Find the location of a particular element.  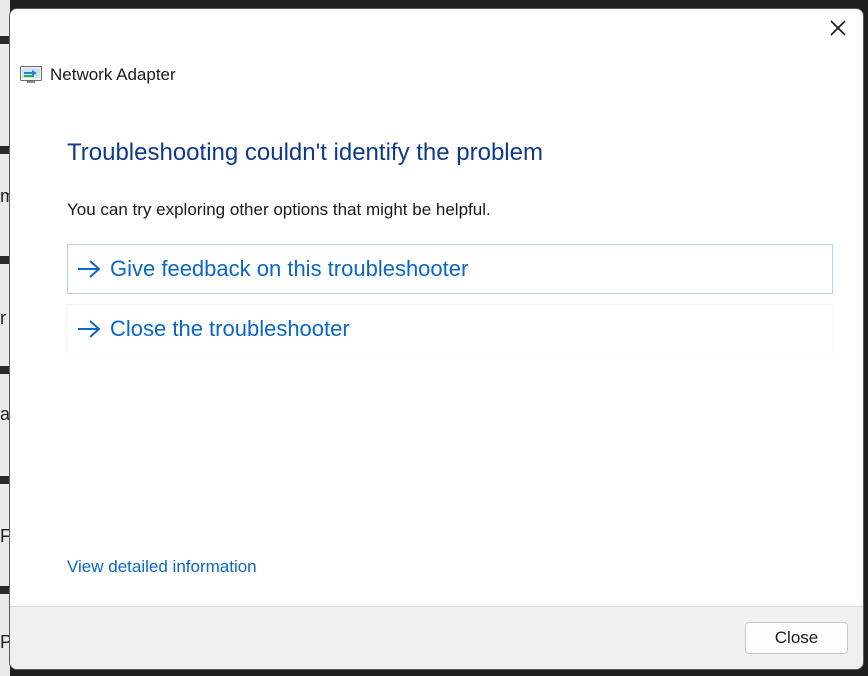

dialog-footer: Close is located at coordinates (436, 637).